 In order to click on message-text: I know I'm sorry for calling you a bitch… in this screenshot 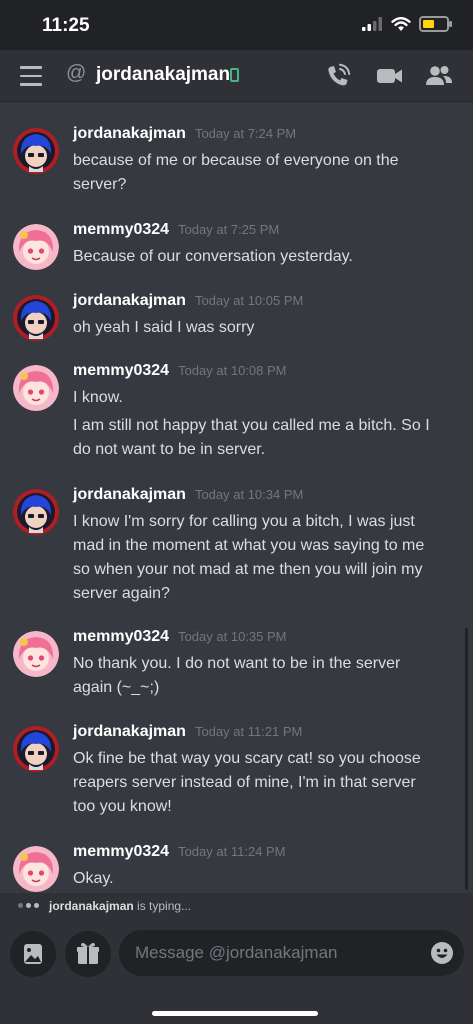, I will do `click(244, 521)`.